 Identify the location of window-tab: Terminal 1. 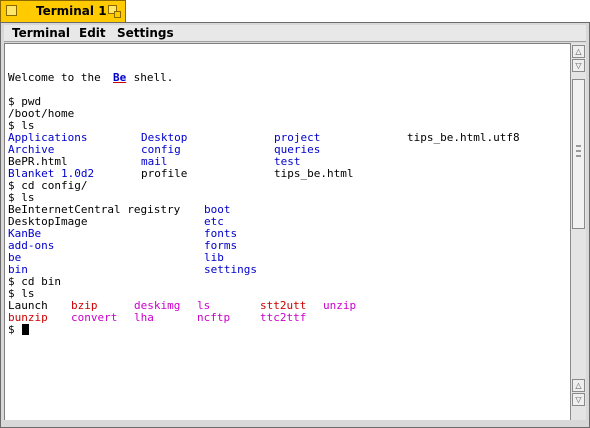
(63, 11).